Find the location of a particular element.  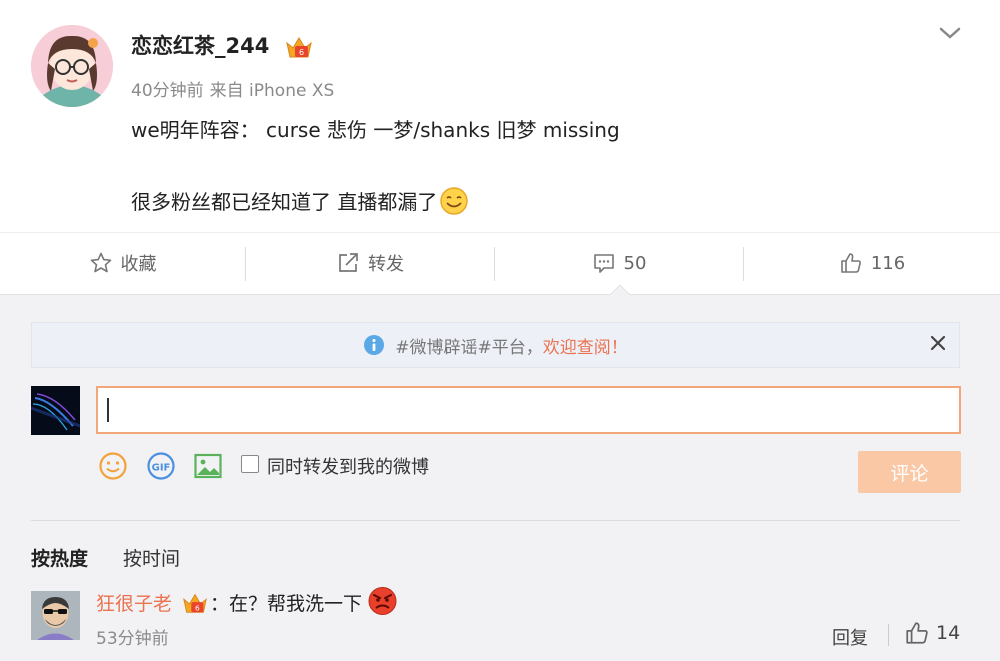

image-icon is located at coordinates (208, 466).